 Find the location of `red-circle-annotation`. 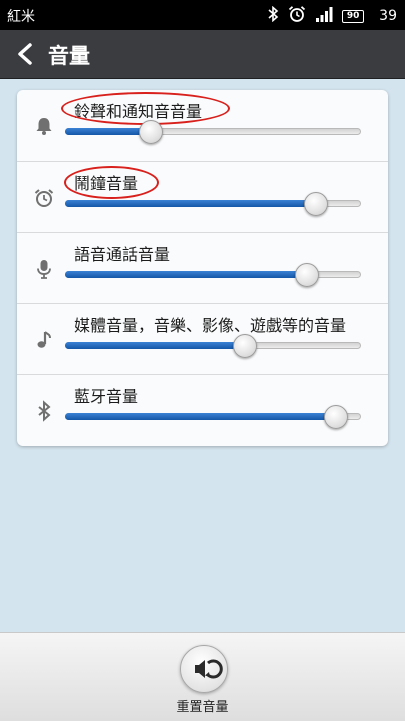

red-circle-annotation is located at coordinates (111, 182).